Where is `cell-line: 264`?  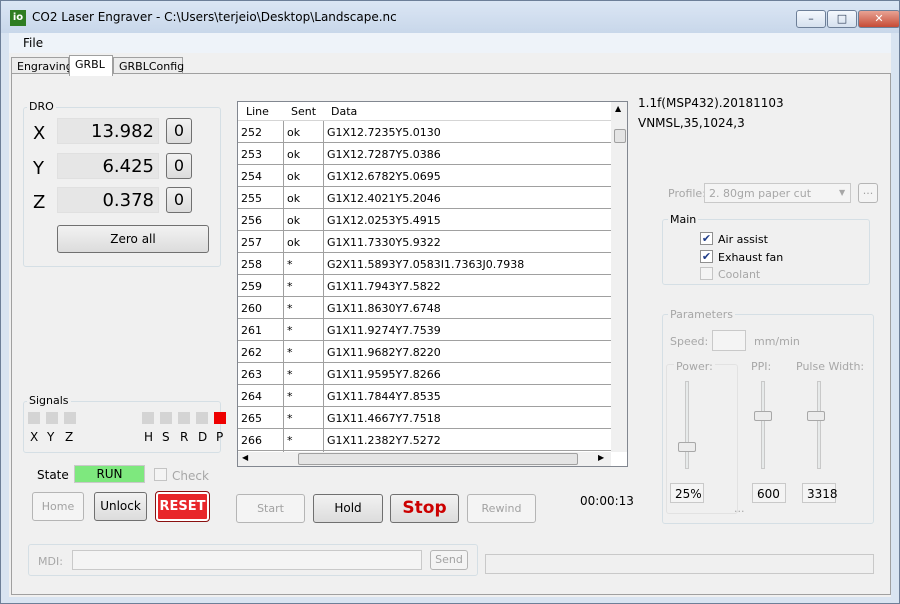 cell-line: 264 is located at coordinates (251, 396).